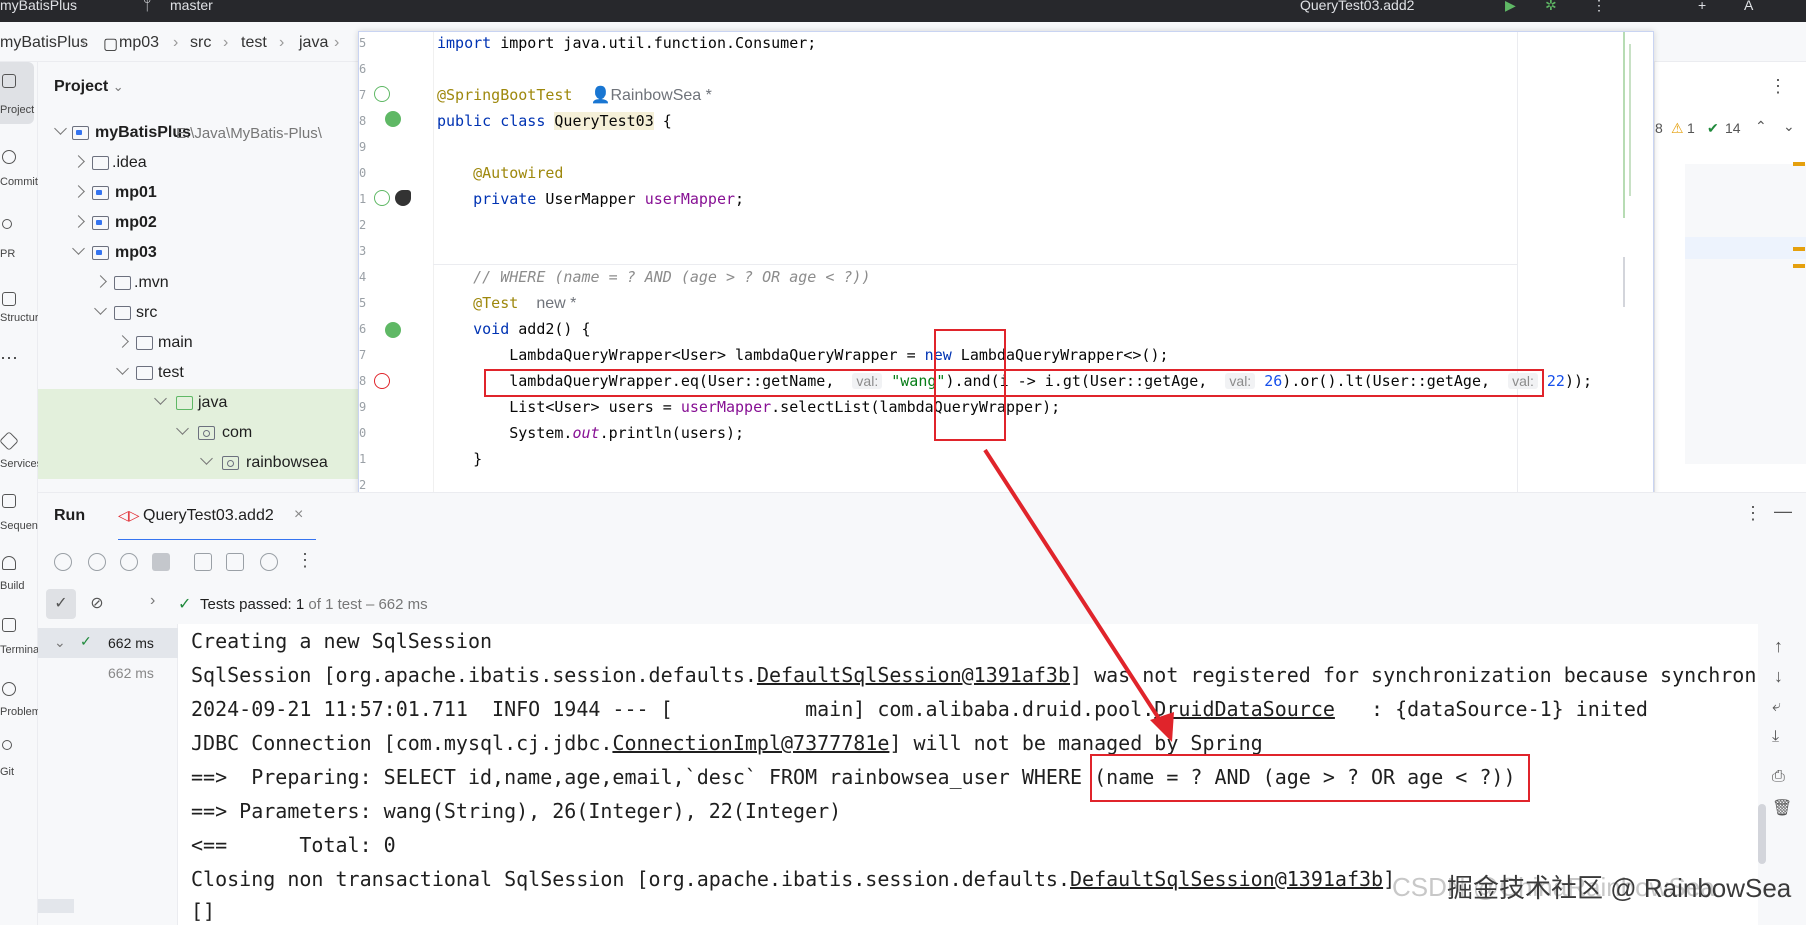  Describe the element at coordinates (1078, 595) in the screenshot. I see `annotation-arrow` at that location.